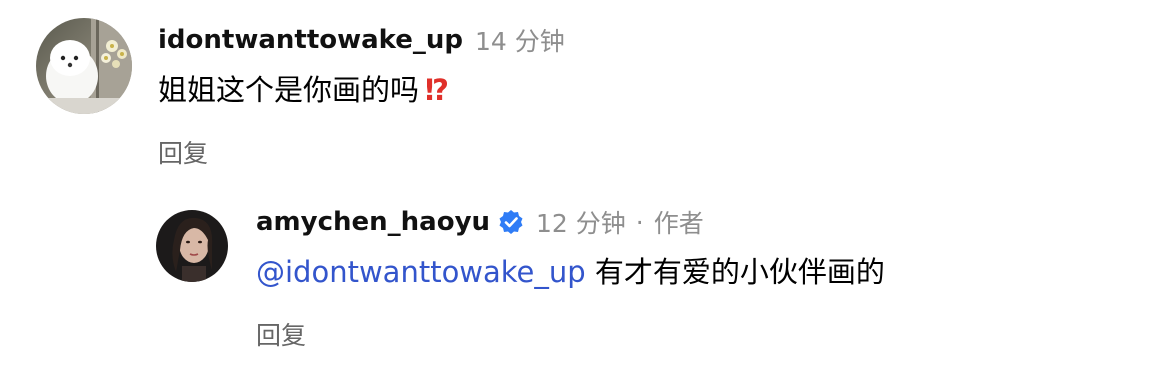 This screenshot has height=377, width=1173. I want to click on comment-text: 姐姐这个是你画的吗, so click(289, 90).